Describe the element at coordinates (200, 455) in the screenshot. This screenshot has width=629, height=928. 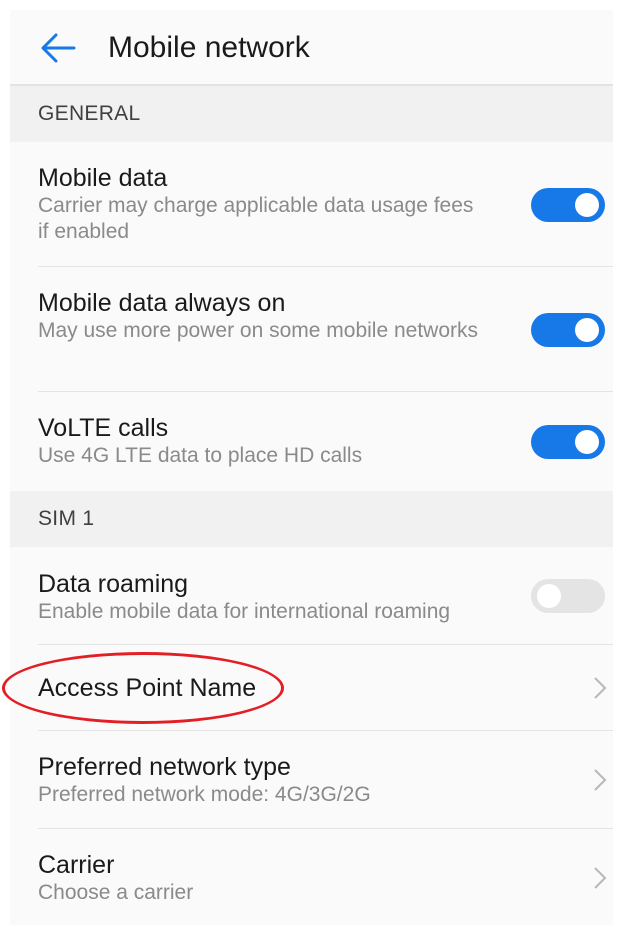
I see `setting-subtitle: Use 4G LTE data to place HD calls` at that location.